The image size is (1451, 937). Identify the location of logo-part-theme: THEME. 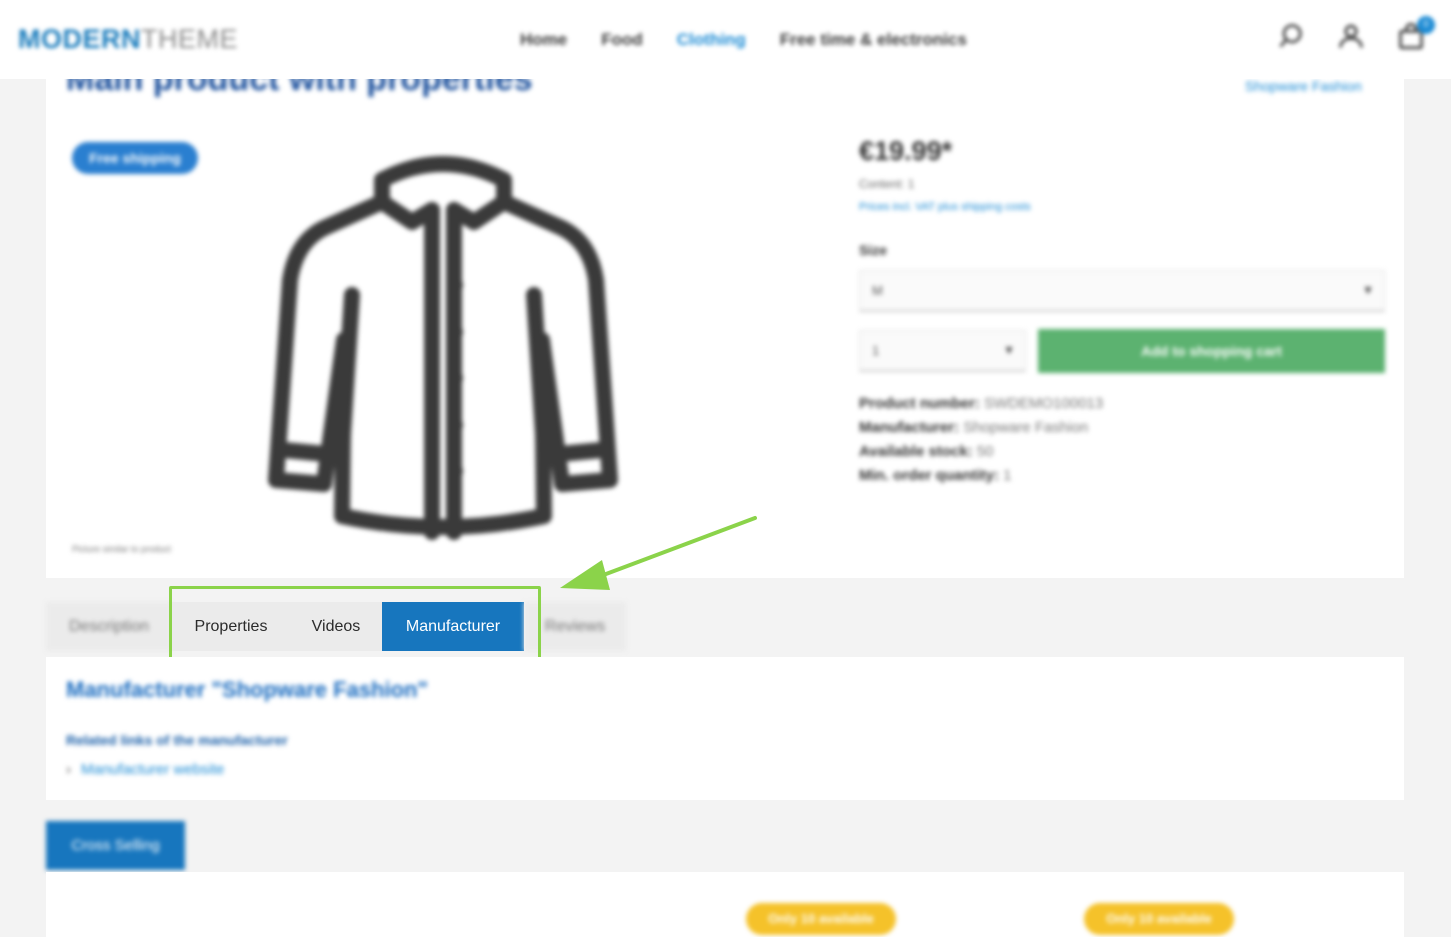
(189, 39).